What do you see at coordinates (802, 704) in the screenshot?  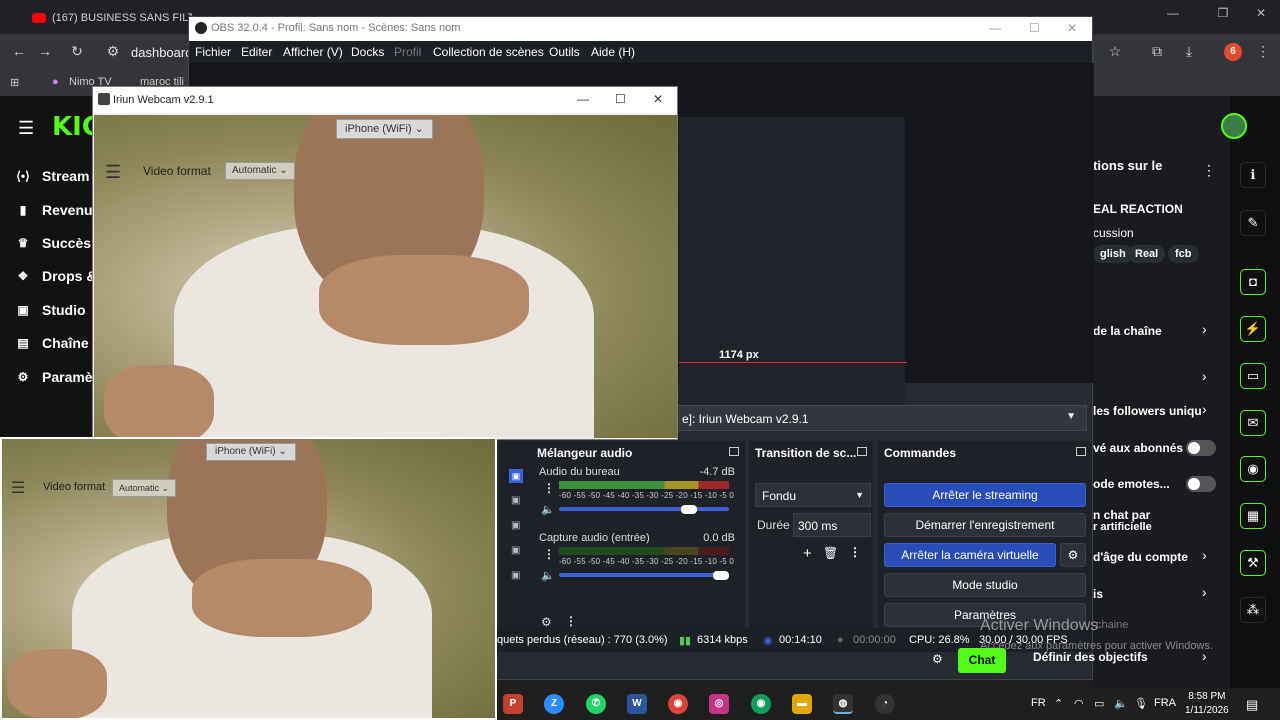 I see `file-explorer-icon: ▬` at bounding box center [802, 704].